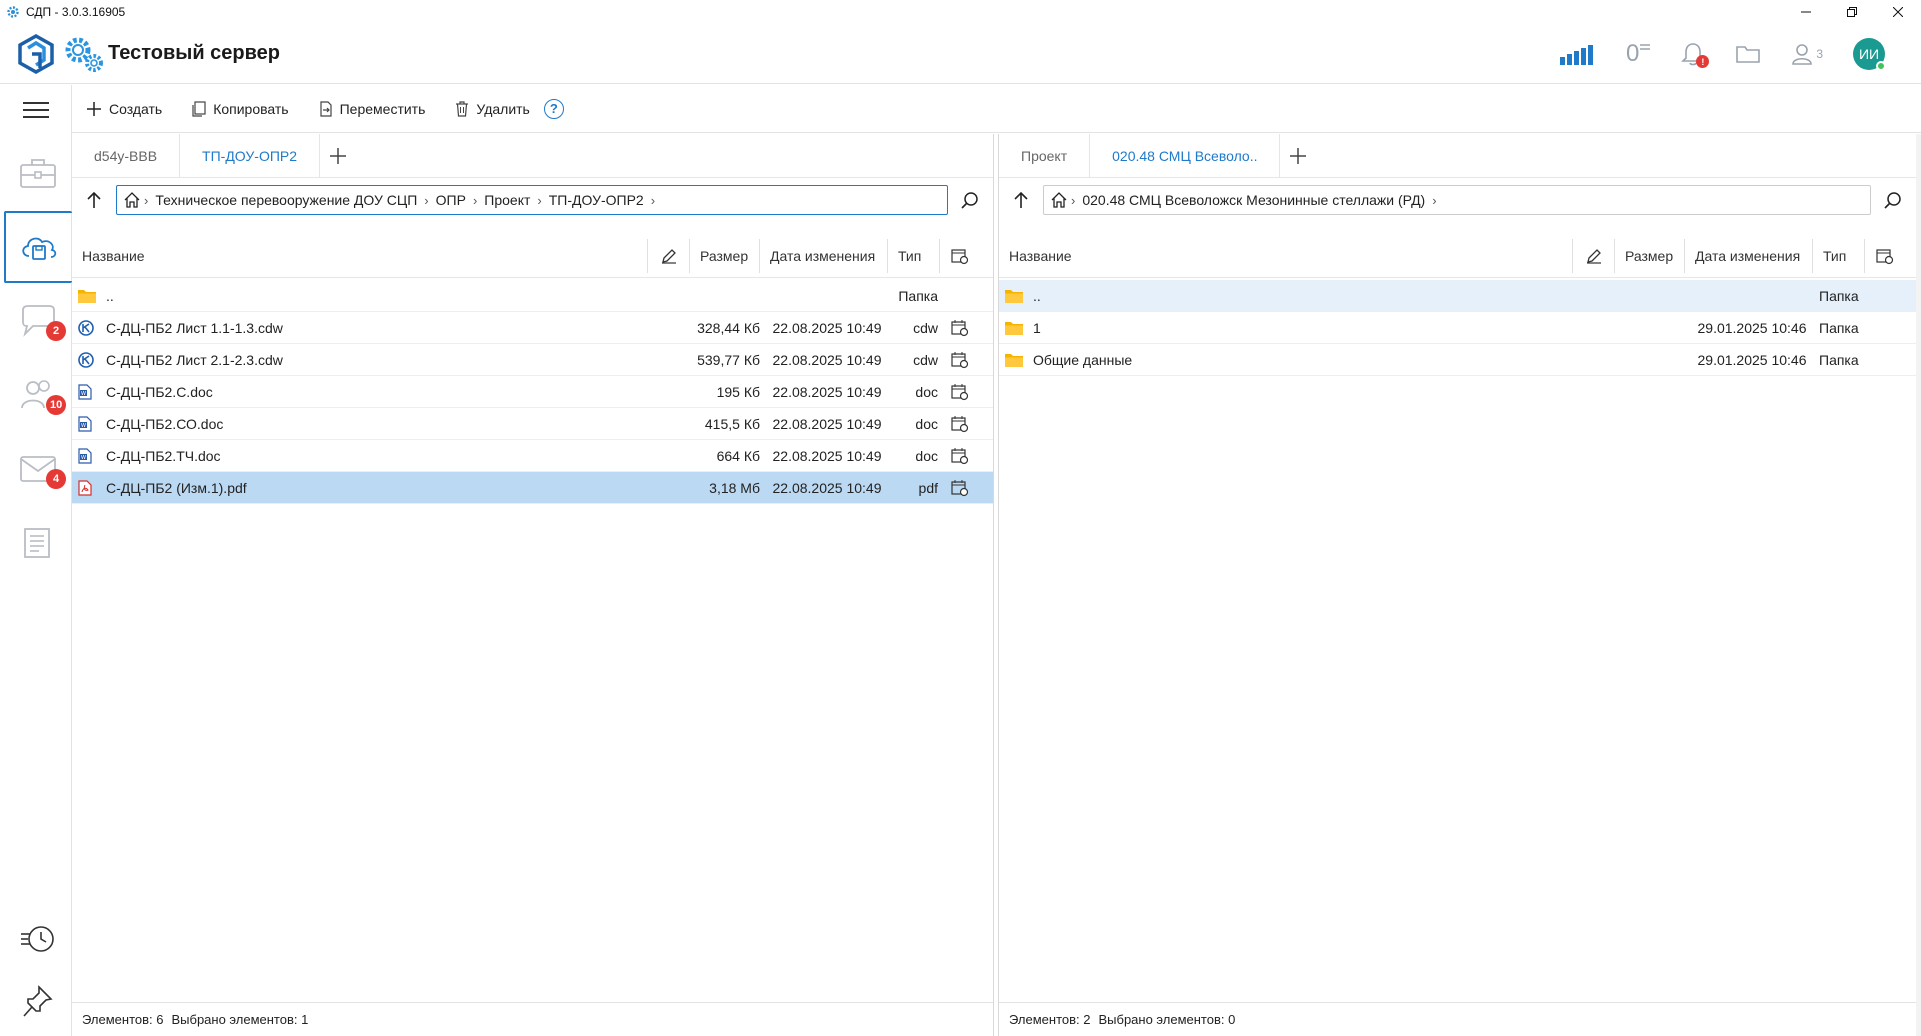  I want to click on sidebar-item-contacts: 10, so click(38, 395).